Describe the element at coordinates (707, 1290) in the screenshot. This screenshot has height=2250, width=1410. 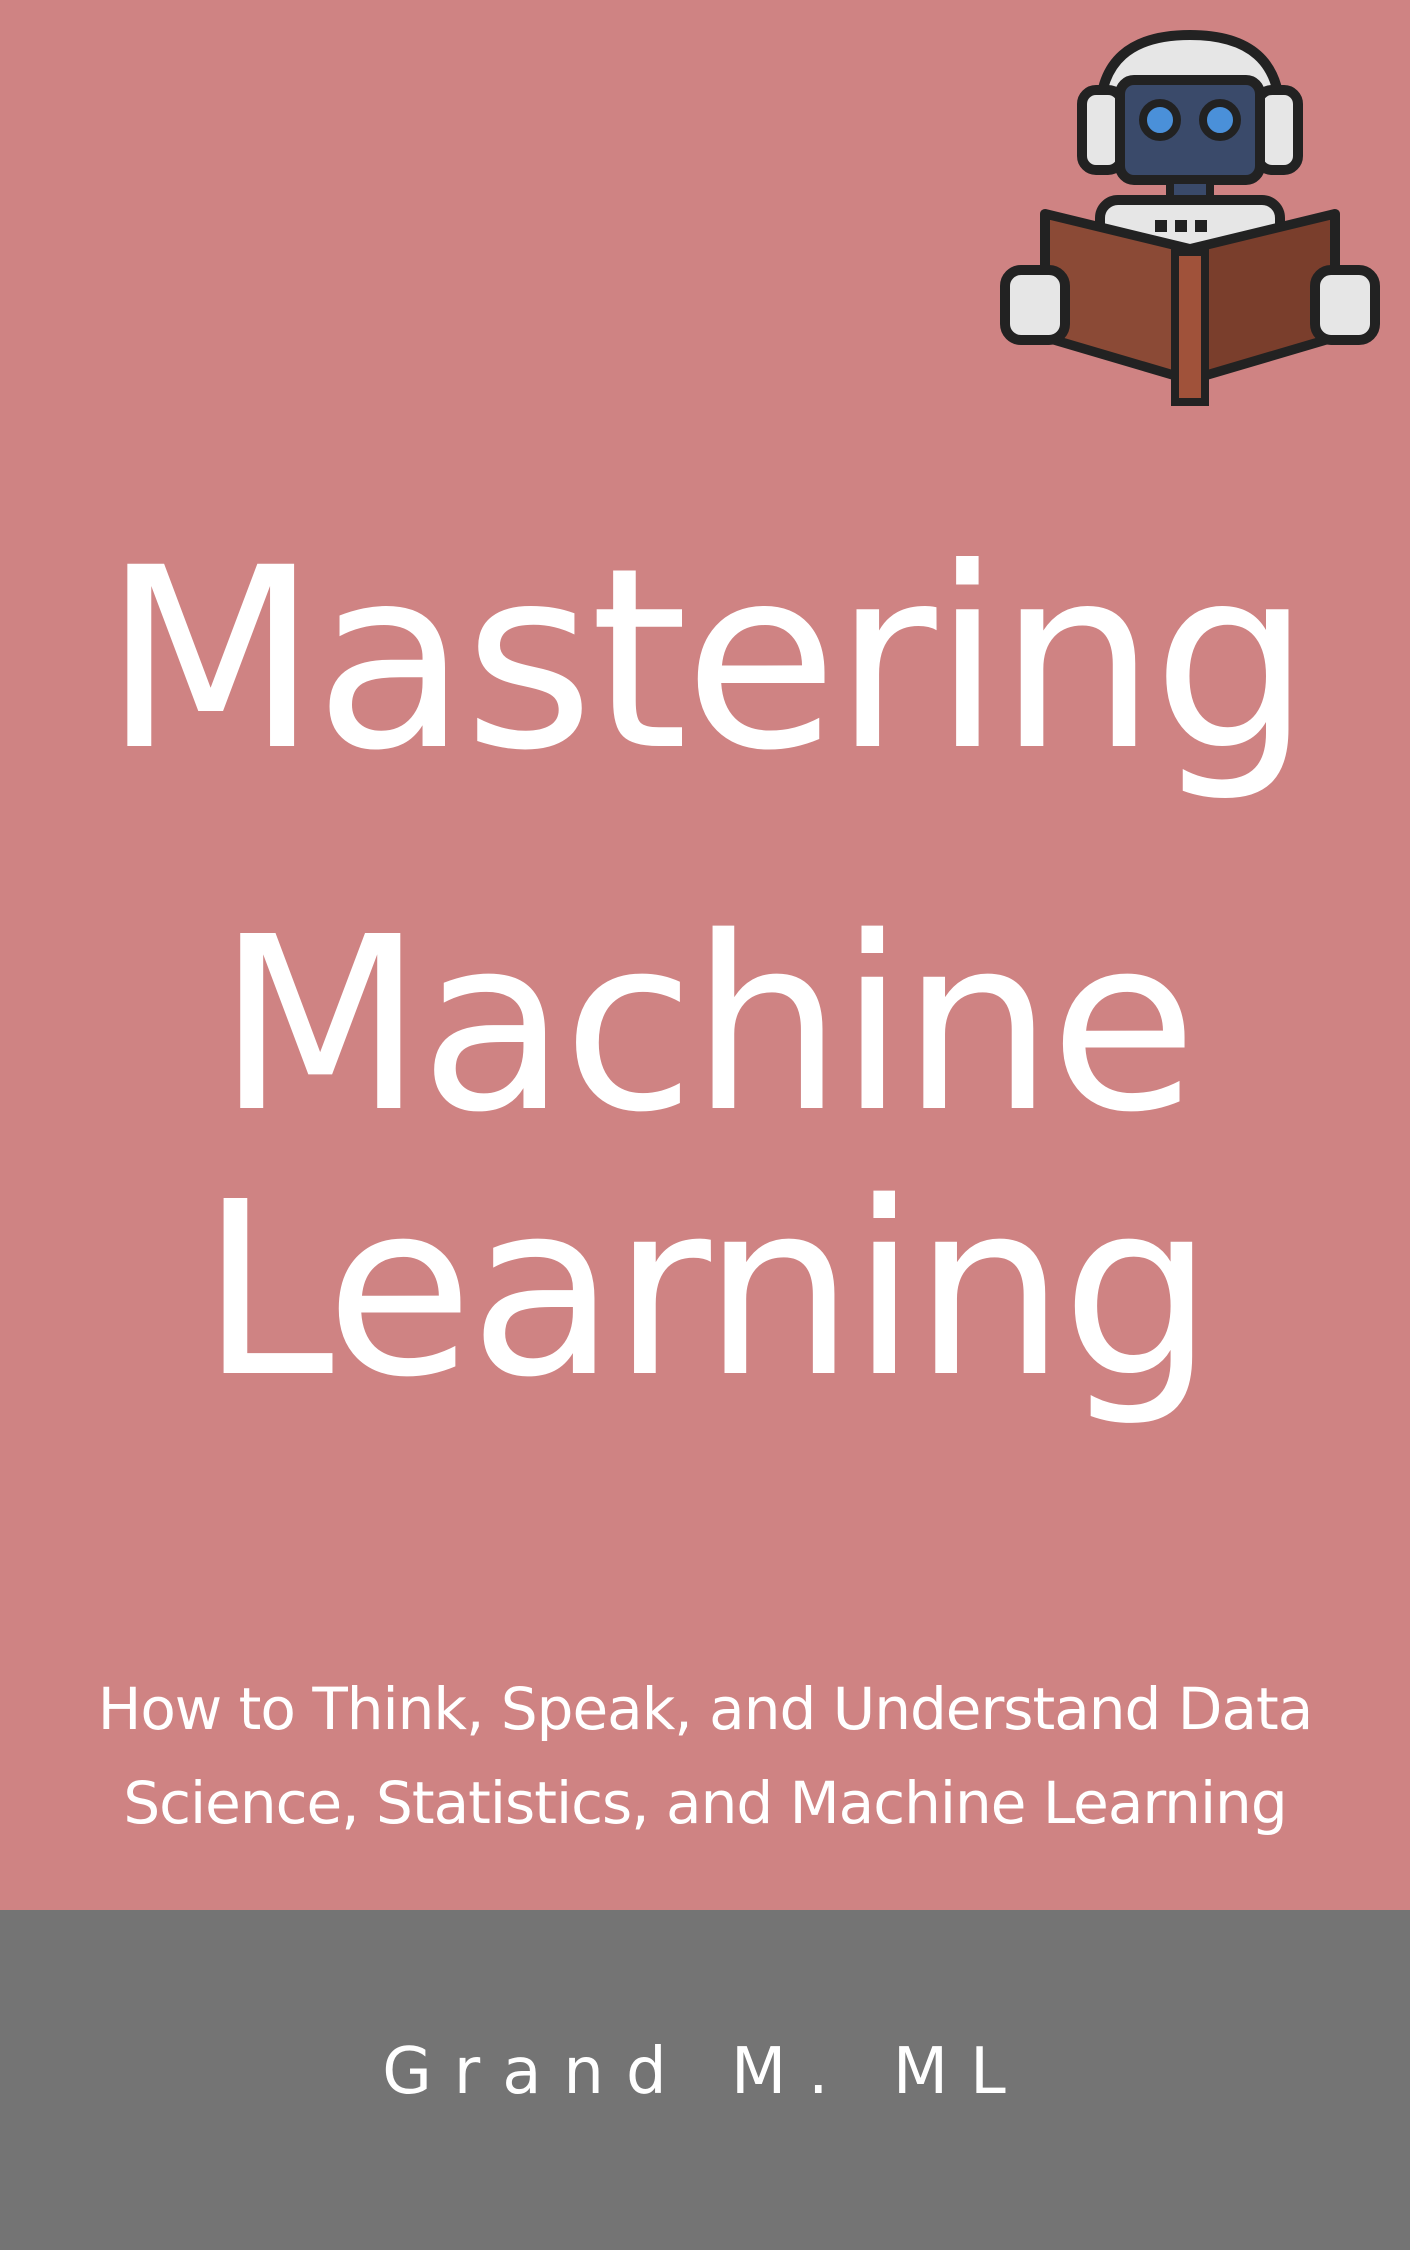
I see `title-line-3: Learning` at that location.